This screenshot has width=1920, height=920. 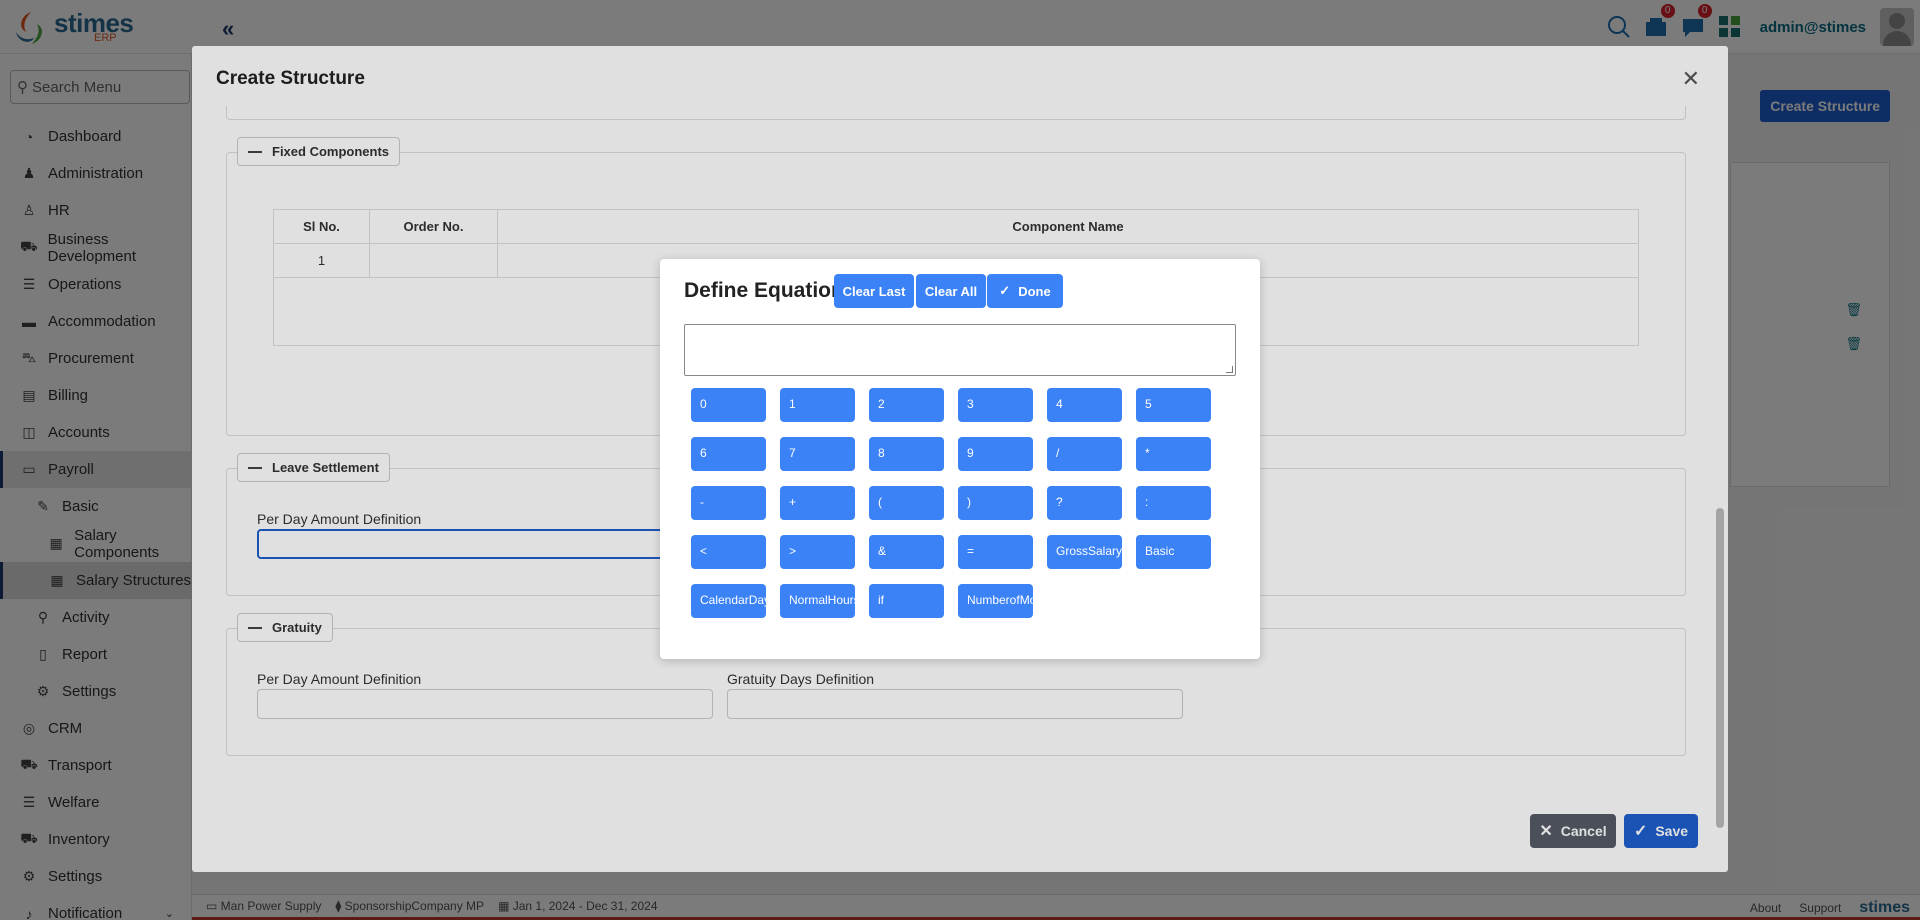 What do you see at coordinates (817, 552) in the screenshot?
I see `keypad-button: >` at bounding box center [817, 552].